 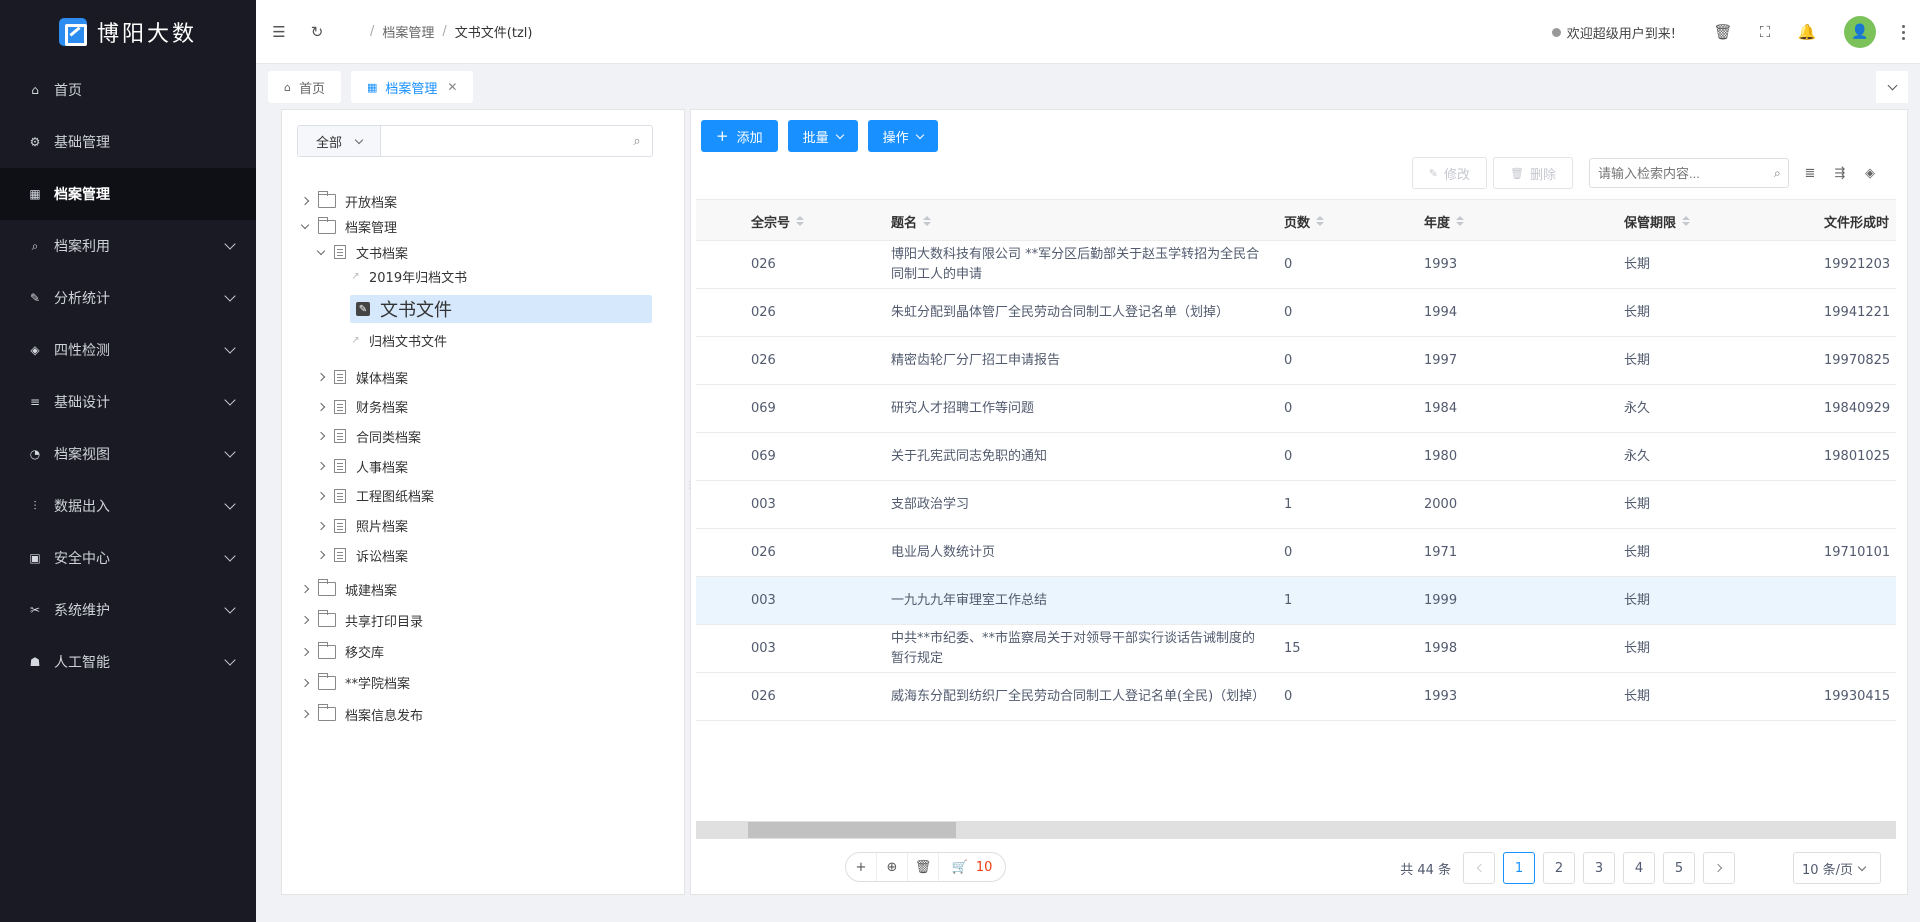 What do you see at coordinates (1599, 868) in the screenshot?
I see `page-button: 3` at bounding box center [1599, 868].